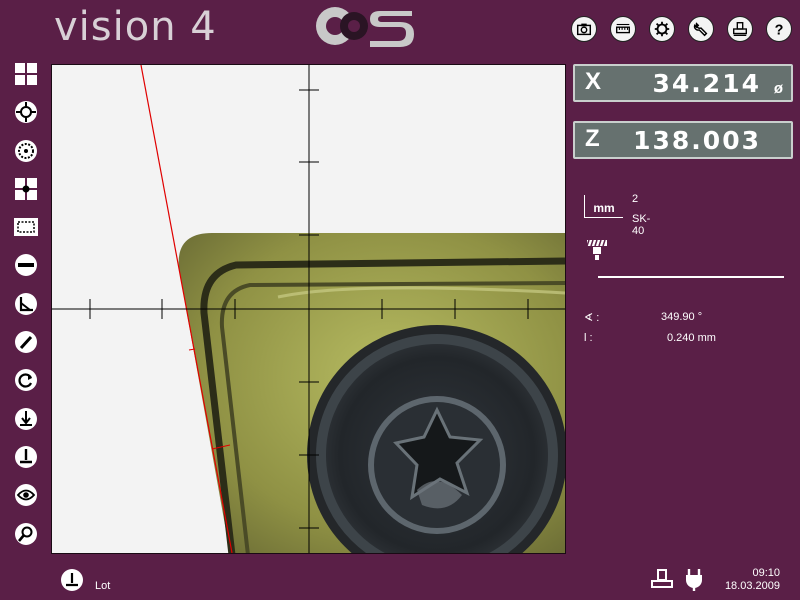 The width and height of the screenshot is (800, 600). I want to click on ocs-logo, so click(365, 27).